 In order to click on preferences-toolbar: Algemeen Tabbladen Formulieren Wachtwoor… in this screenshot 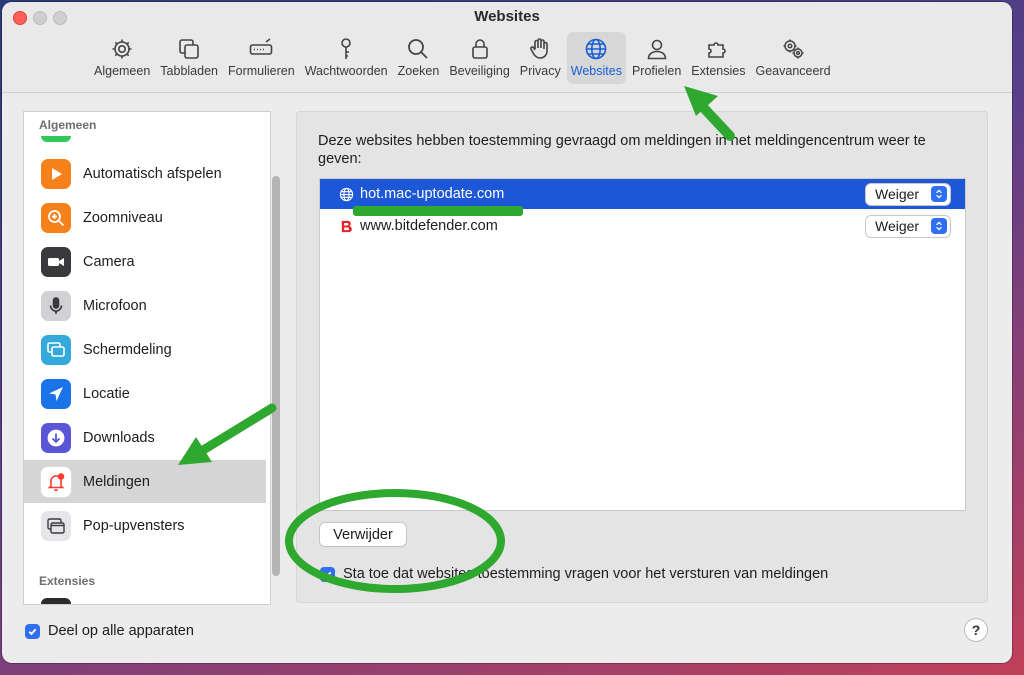, I will do `click(463, 60)`.